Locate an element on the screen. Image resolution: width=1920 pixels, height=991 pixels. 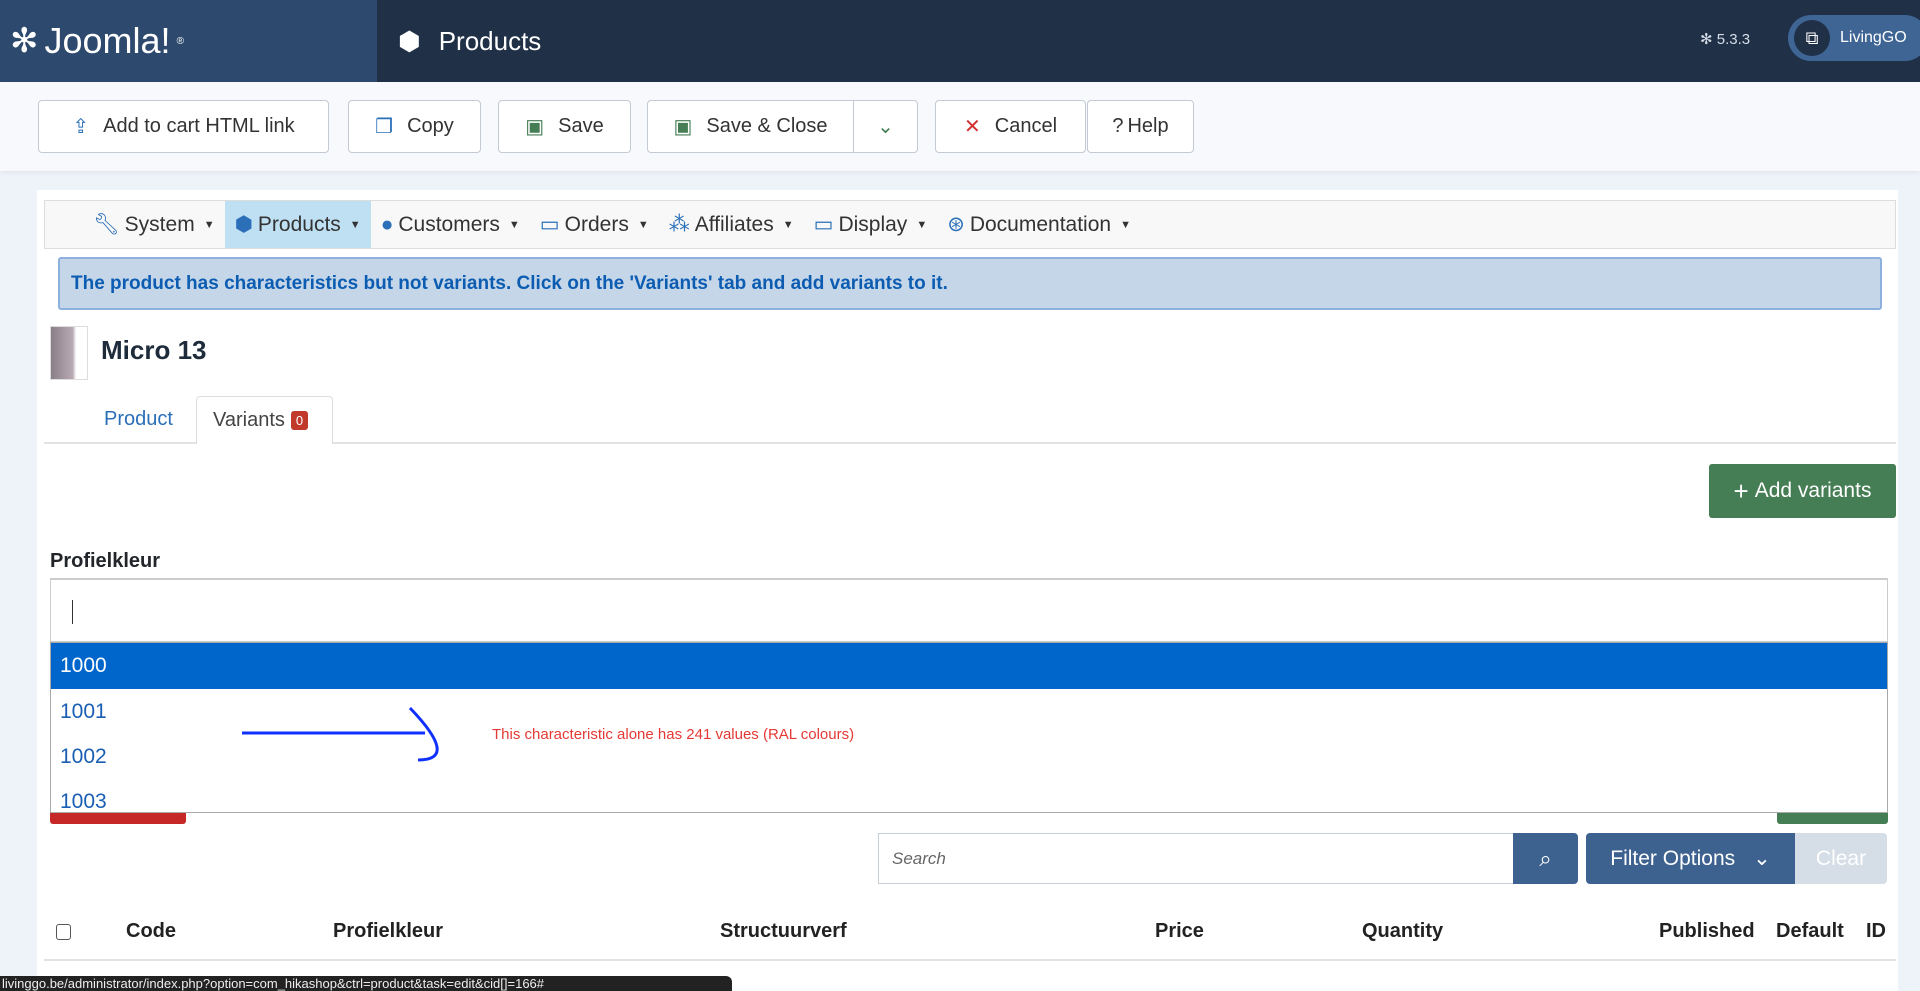
wrench-icon: 🔧︎ is located at coordinates (106, 224).